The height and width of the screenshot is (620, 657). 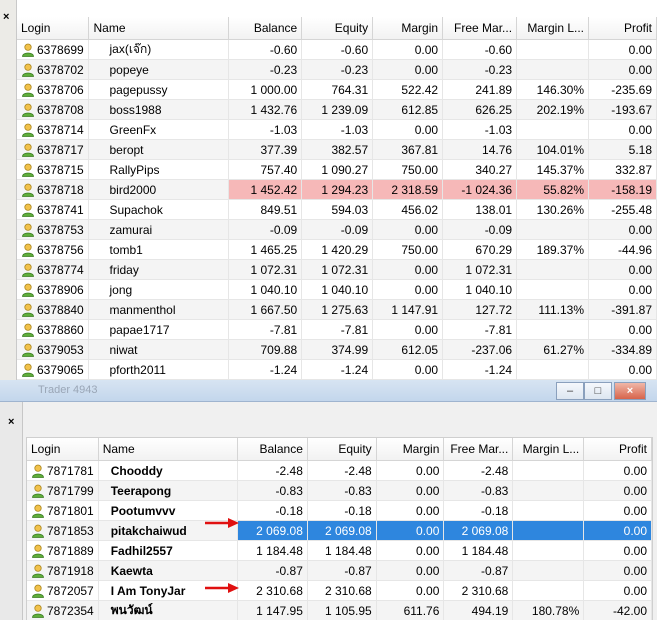 I want to click on cell-login: 7871853, so click(x=63, y=530).